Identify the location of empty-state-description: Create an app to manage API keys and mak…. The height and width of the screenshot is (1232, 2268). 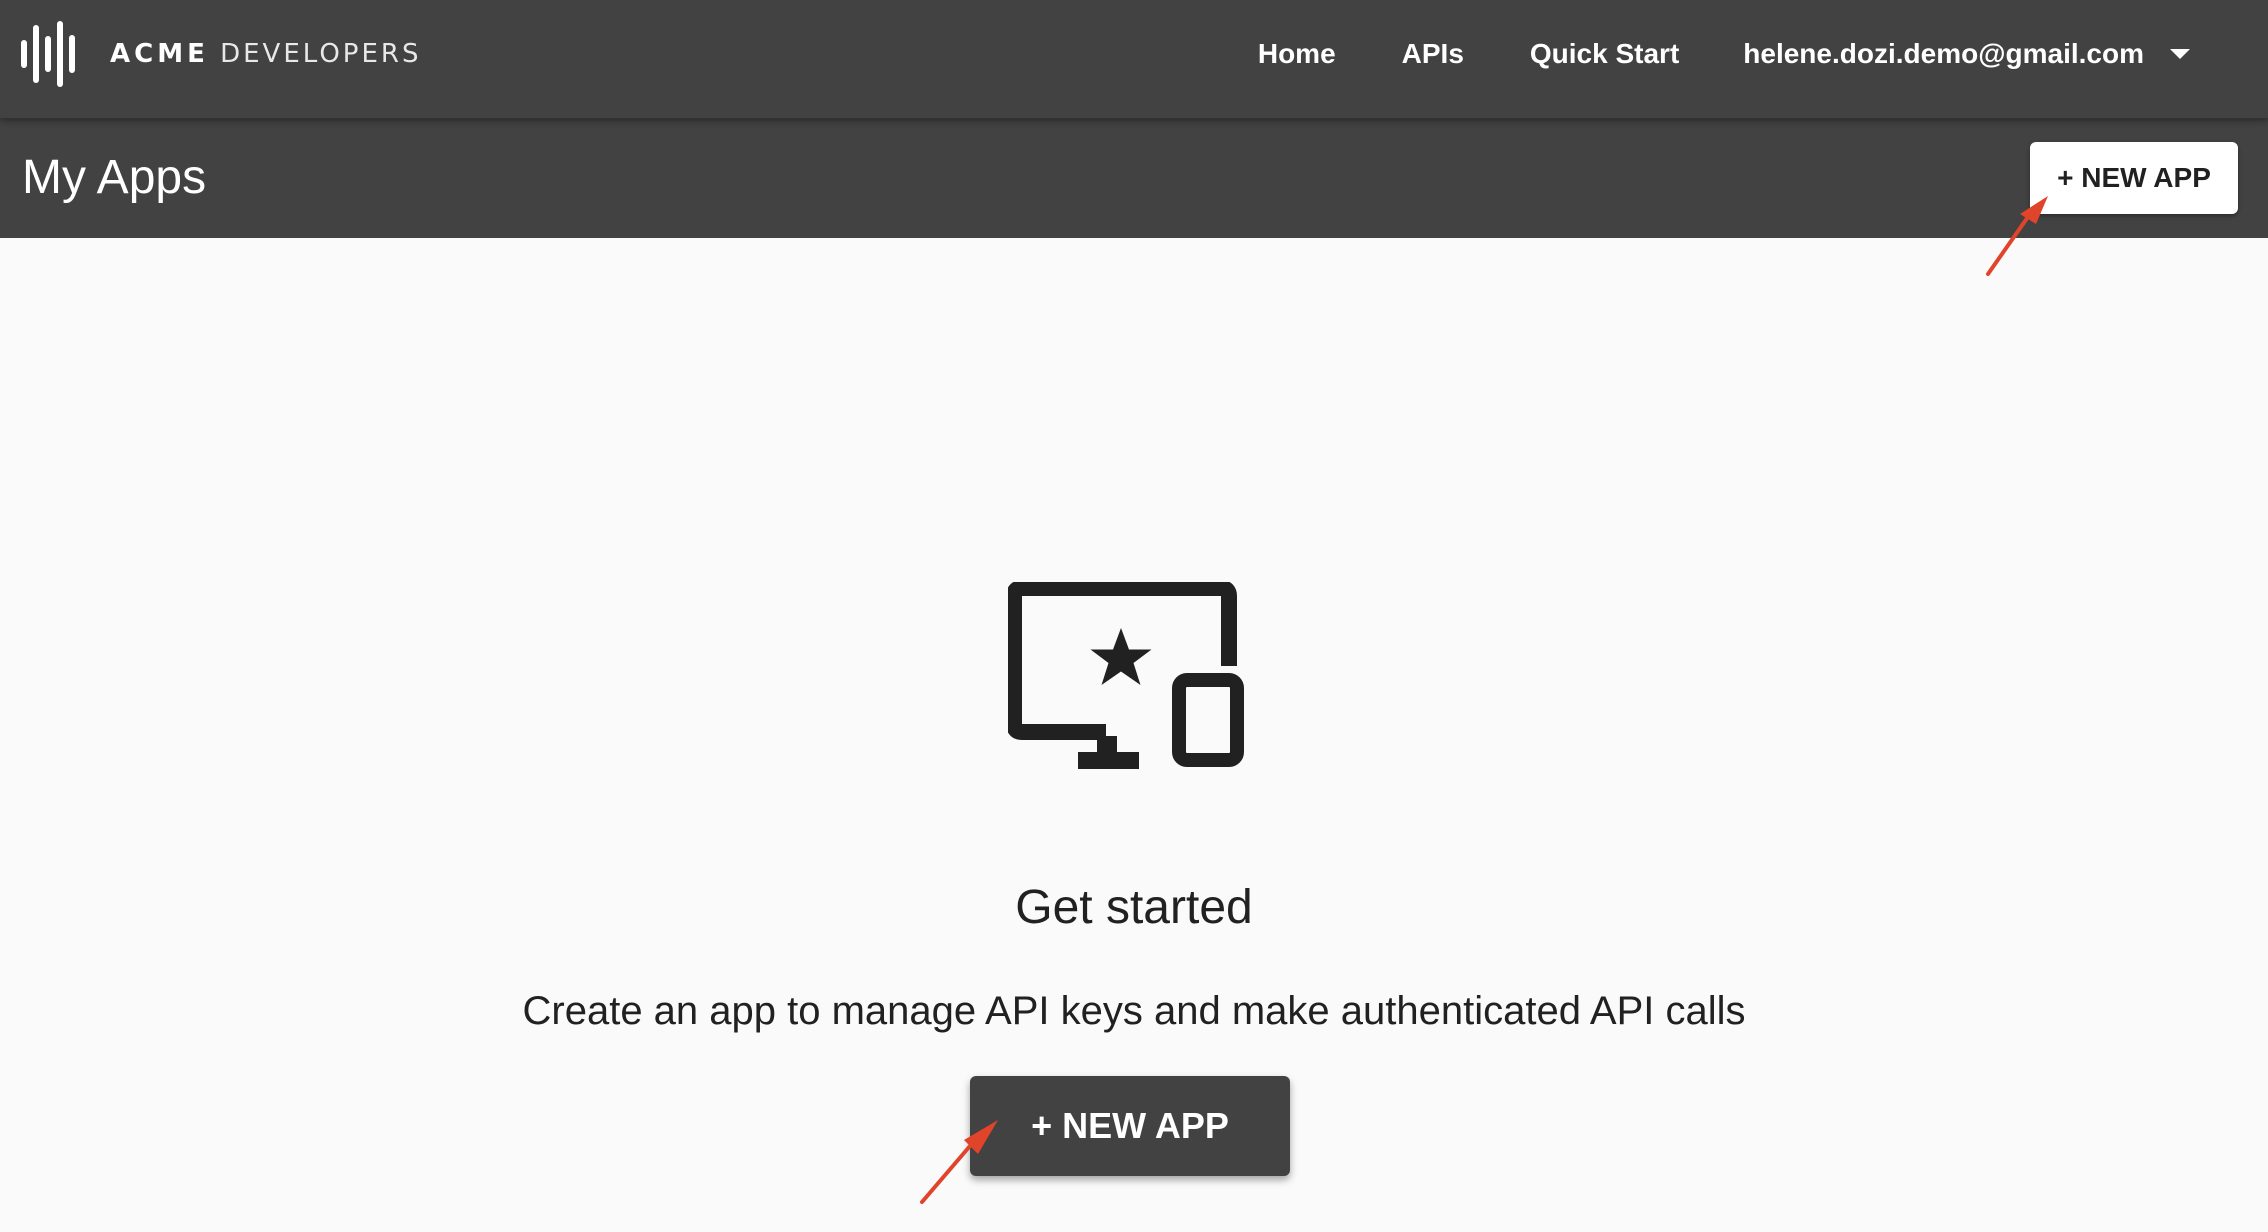
(1134, 1011).